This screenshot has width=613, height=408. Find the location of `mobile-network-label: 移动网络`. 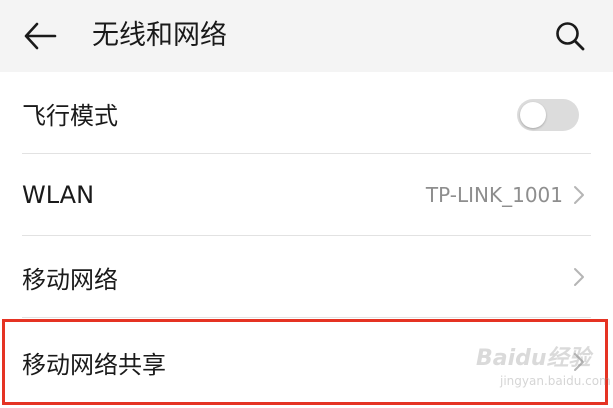

mobile-network-label: 移动网络 is located at coordinates (70, 279).